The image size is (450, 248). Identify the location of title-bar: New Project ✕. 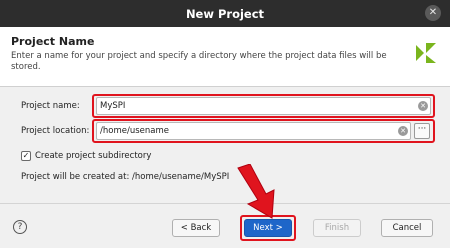
(225, 13).